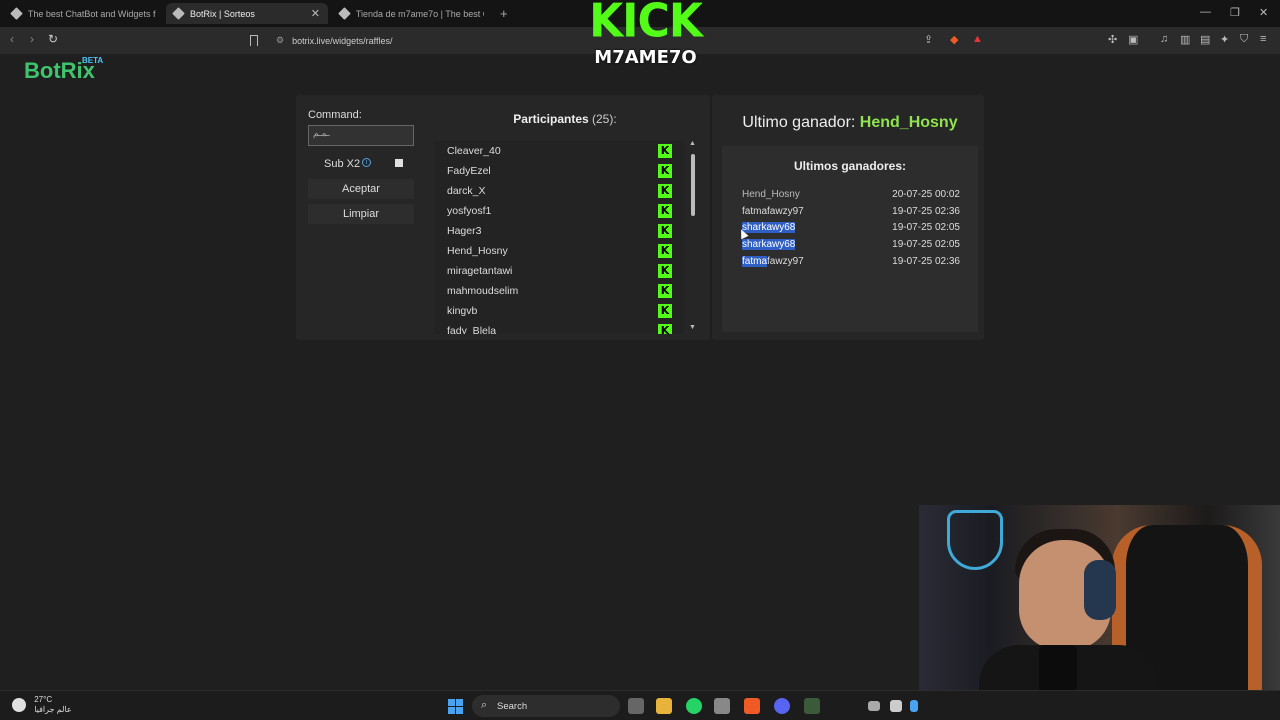 This screenshot has height=720, width=1280. Describe the element at coordinates (484, 705) in the screenshot. I see `search-icon: ⌕` at that location.